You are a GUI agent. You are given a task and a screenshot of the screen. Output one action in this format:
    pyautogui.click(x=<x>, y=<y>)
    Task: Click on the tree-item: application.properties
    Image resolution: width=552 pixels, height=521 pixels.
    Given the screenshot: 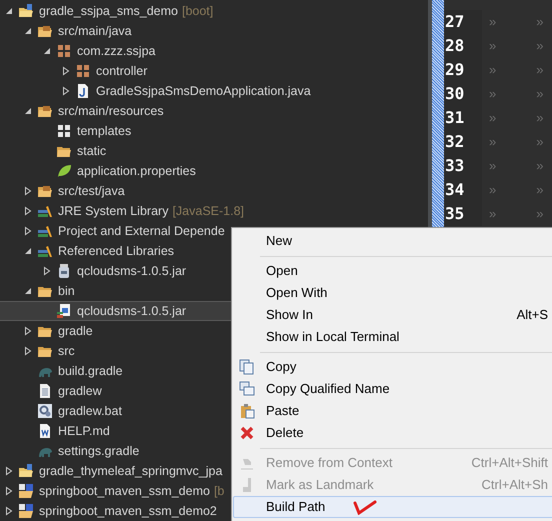 What is the action you would take?
    pyautogui.click(x=214, y=171)
    